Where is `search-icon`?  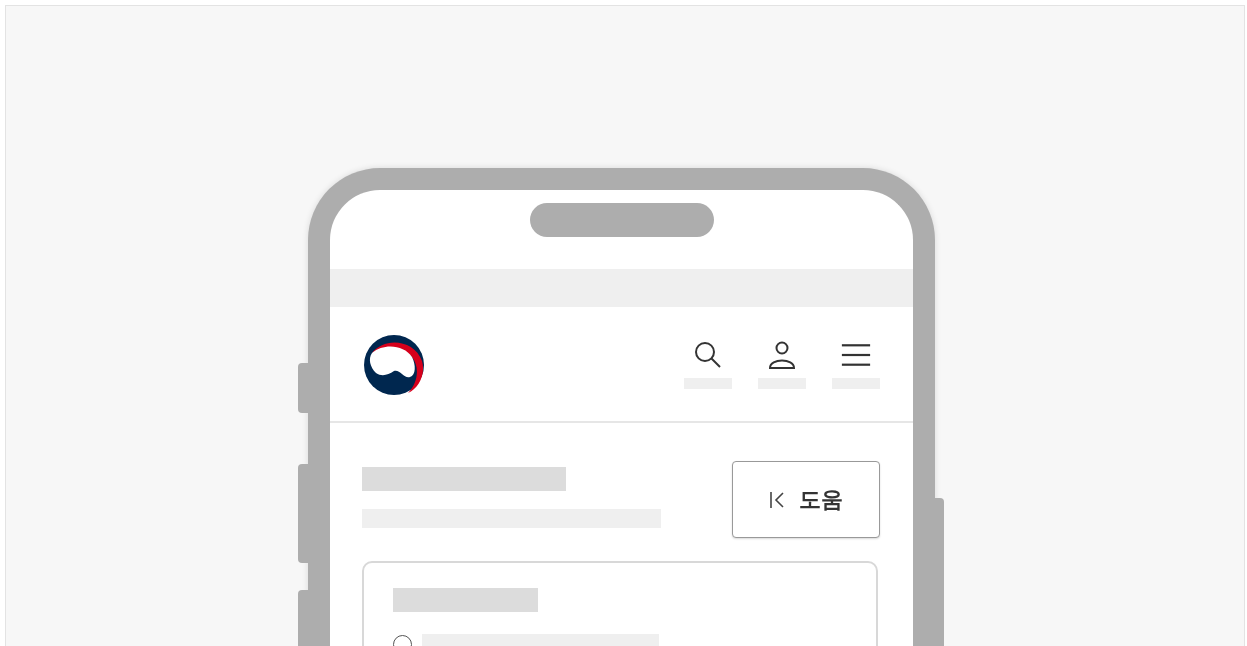 search-icon is located at coordinates (708, 354).